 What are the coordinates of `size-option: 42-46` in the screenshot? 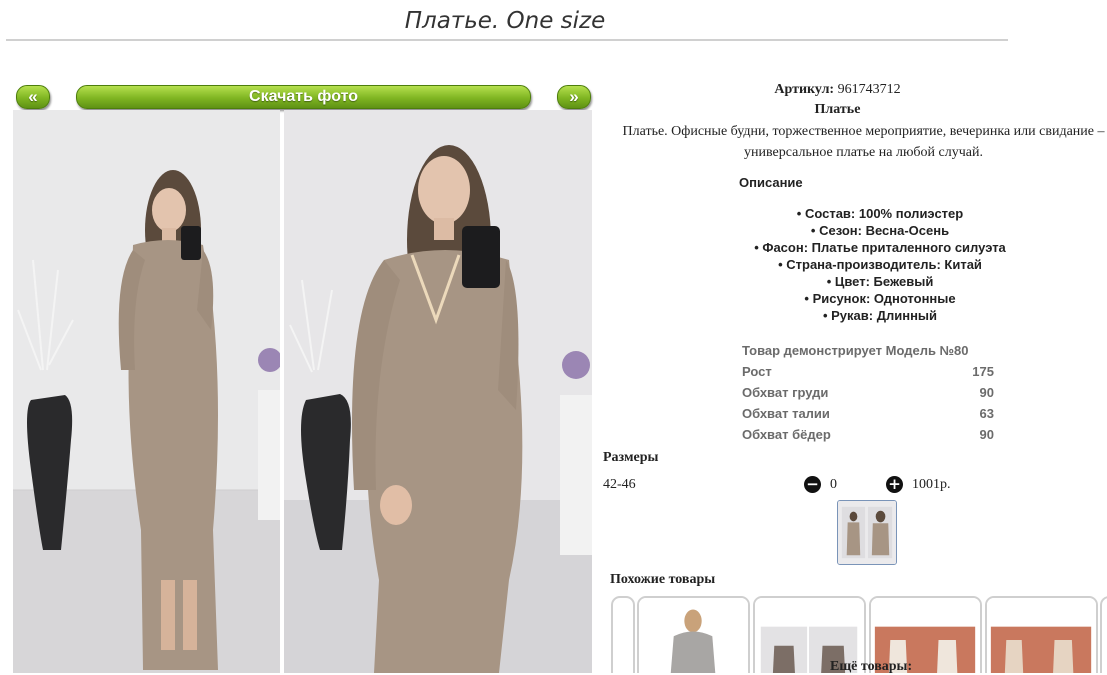 It's located at (619, 484).